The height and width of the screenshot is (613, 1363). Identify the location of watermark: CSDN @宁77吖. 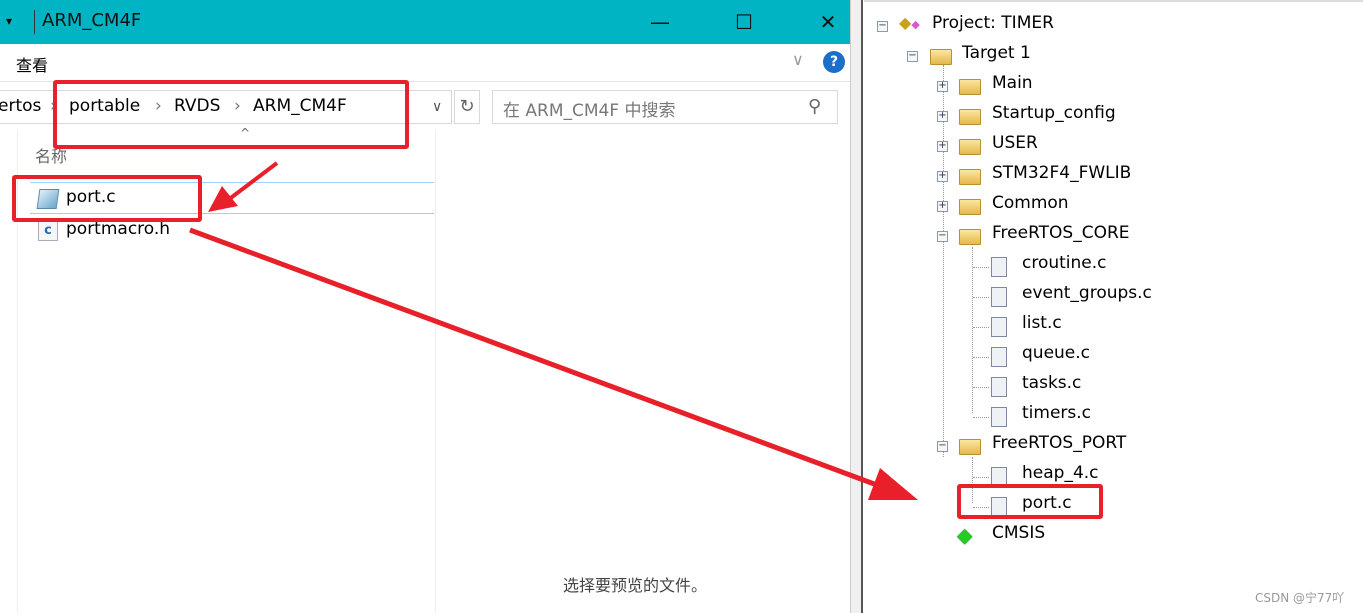
(1300, 598).